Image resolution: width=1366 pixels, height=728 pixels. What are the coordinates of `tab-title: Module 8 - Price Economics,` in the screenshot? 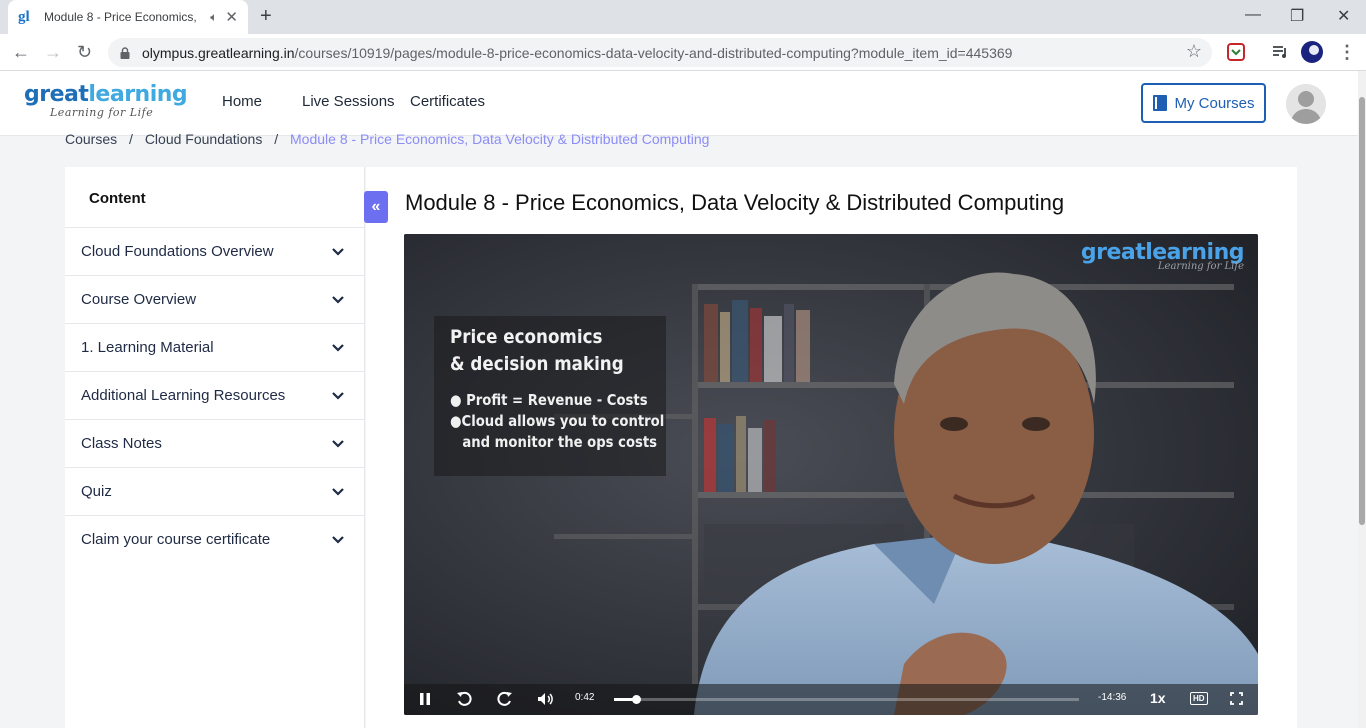 It's located at (120, 17).